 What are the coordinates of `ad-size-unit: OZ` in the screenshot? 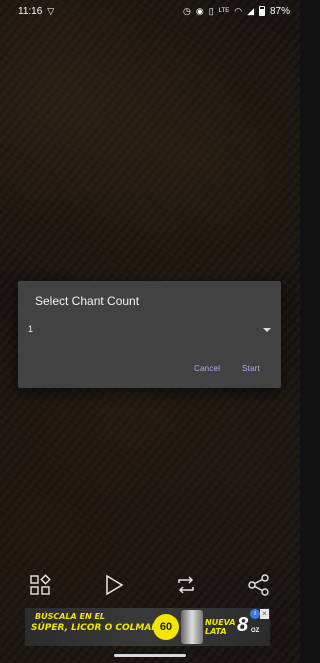 It's located at (255, 631).